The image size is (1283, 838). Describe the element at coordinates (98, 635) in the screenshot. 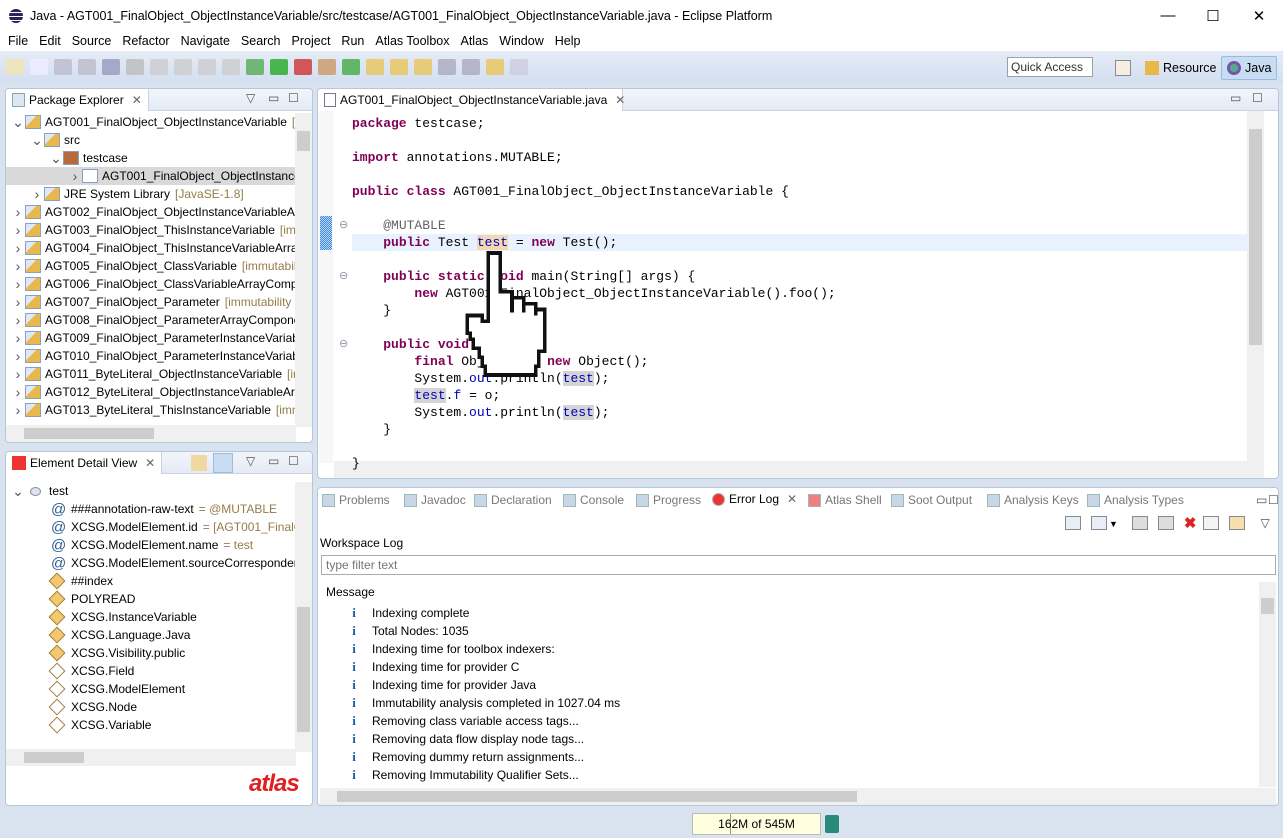

I see `tag-item: XCSG.Language.Java` at that location.